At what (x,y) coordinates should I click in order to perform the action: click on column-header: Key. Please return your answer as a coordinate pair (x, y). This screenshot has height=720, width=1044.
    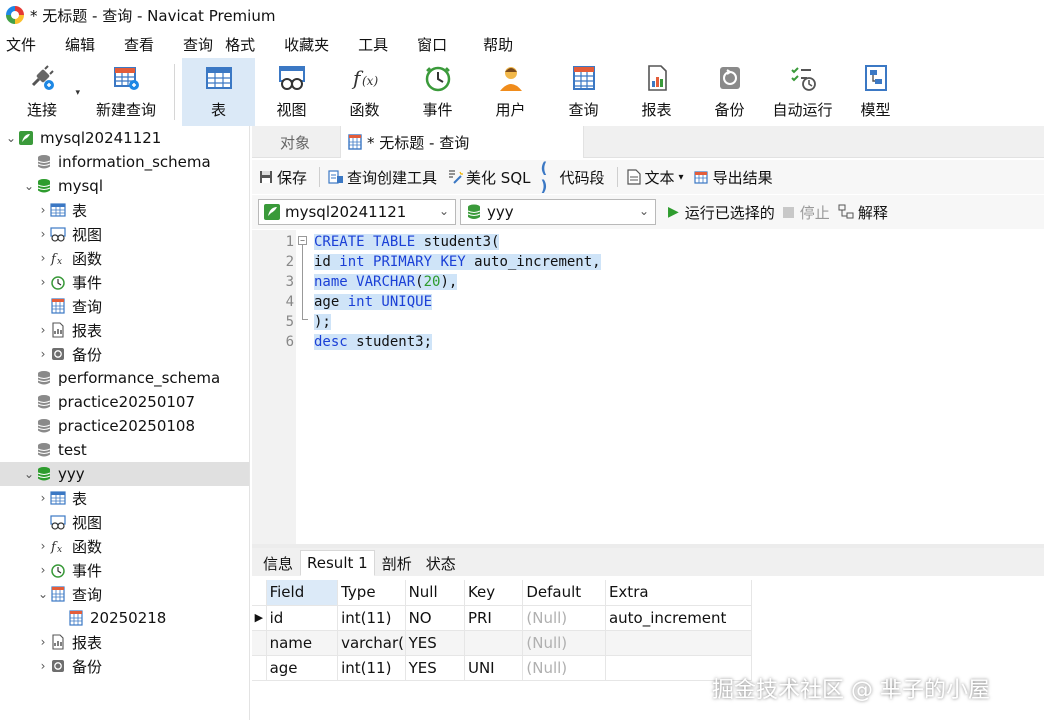
    Looking at the image, I should click on (494, 593).